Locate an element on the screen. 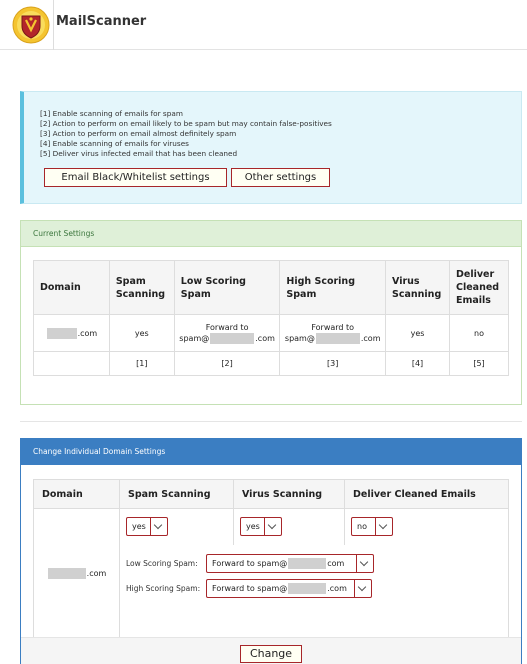  deliver-cleaned-select: no is located at coordinates (372, 527).